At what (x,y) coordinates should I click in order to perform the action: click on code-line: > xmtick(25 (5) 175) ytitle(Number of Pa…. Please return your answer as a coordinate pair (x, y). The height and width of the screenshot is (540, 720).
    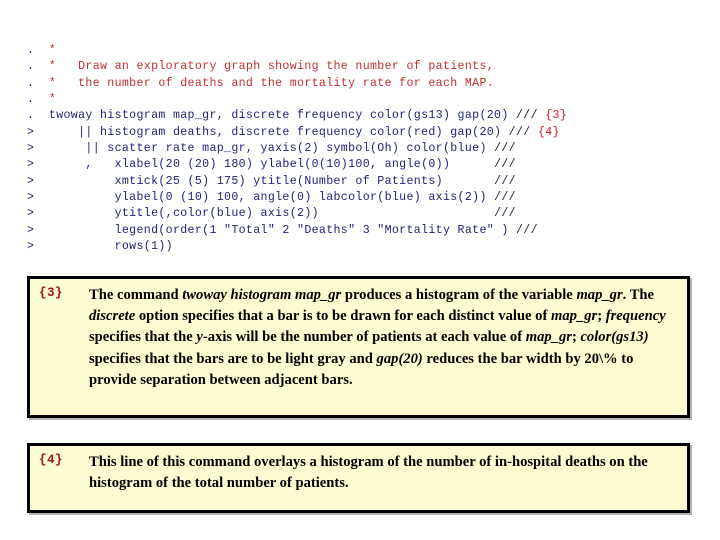
    Looking at the image, I should click on (360, 182).